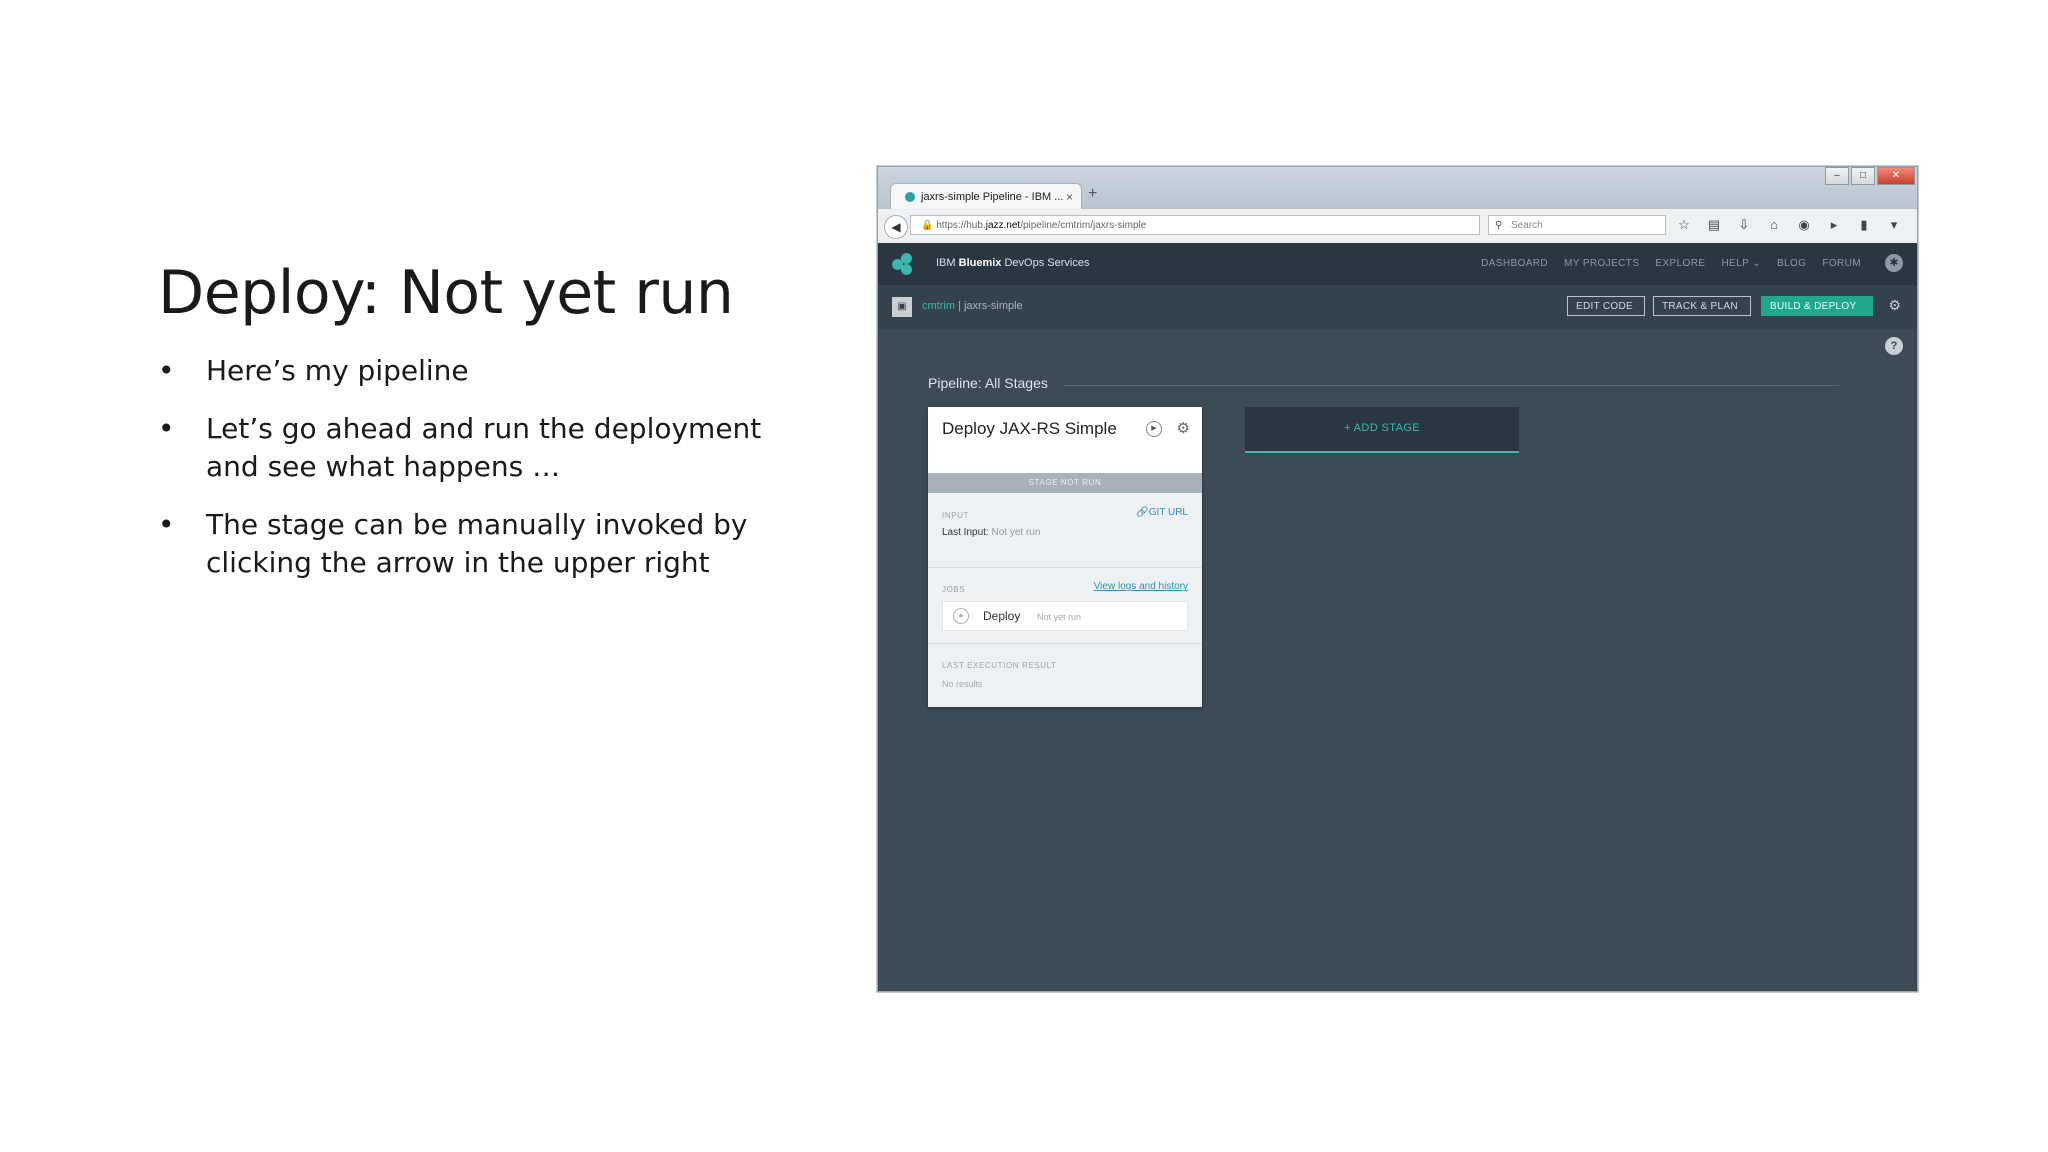  I want to click on menu-icon: ☰, so click(1915, 225).